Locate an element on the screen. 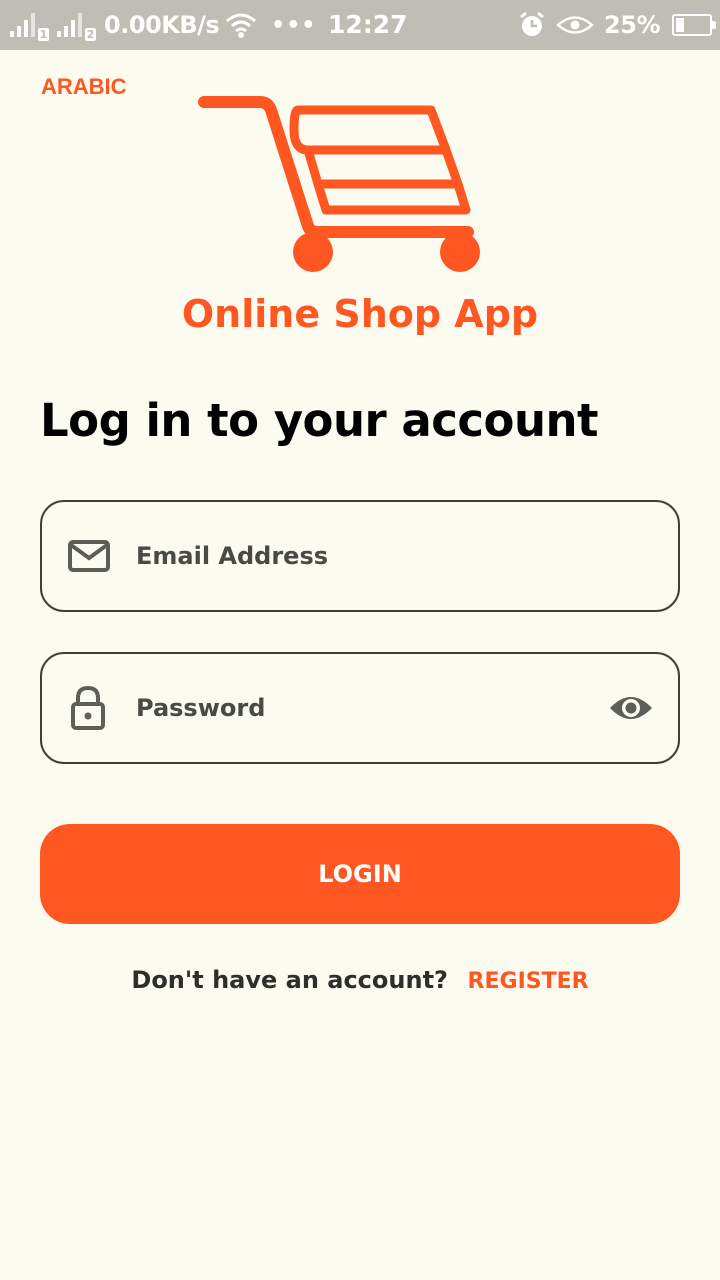 The height and width of the screenshot is (1280, 720). register-row: Don't have an account? REGISTER is located at coordinates (360, 980).